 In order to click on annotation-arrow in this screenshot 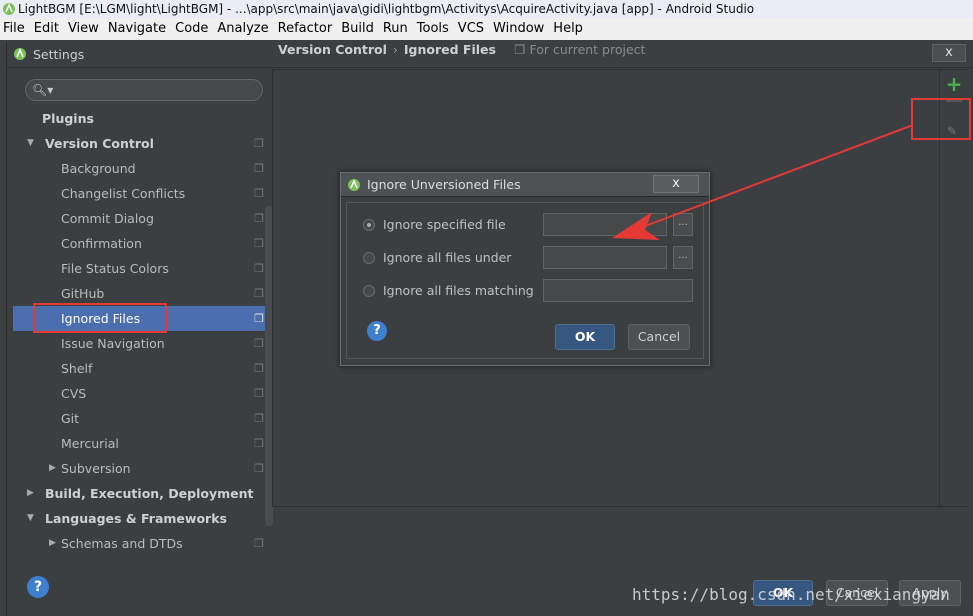, I will do `click(763, 182)`.